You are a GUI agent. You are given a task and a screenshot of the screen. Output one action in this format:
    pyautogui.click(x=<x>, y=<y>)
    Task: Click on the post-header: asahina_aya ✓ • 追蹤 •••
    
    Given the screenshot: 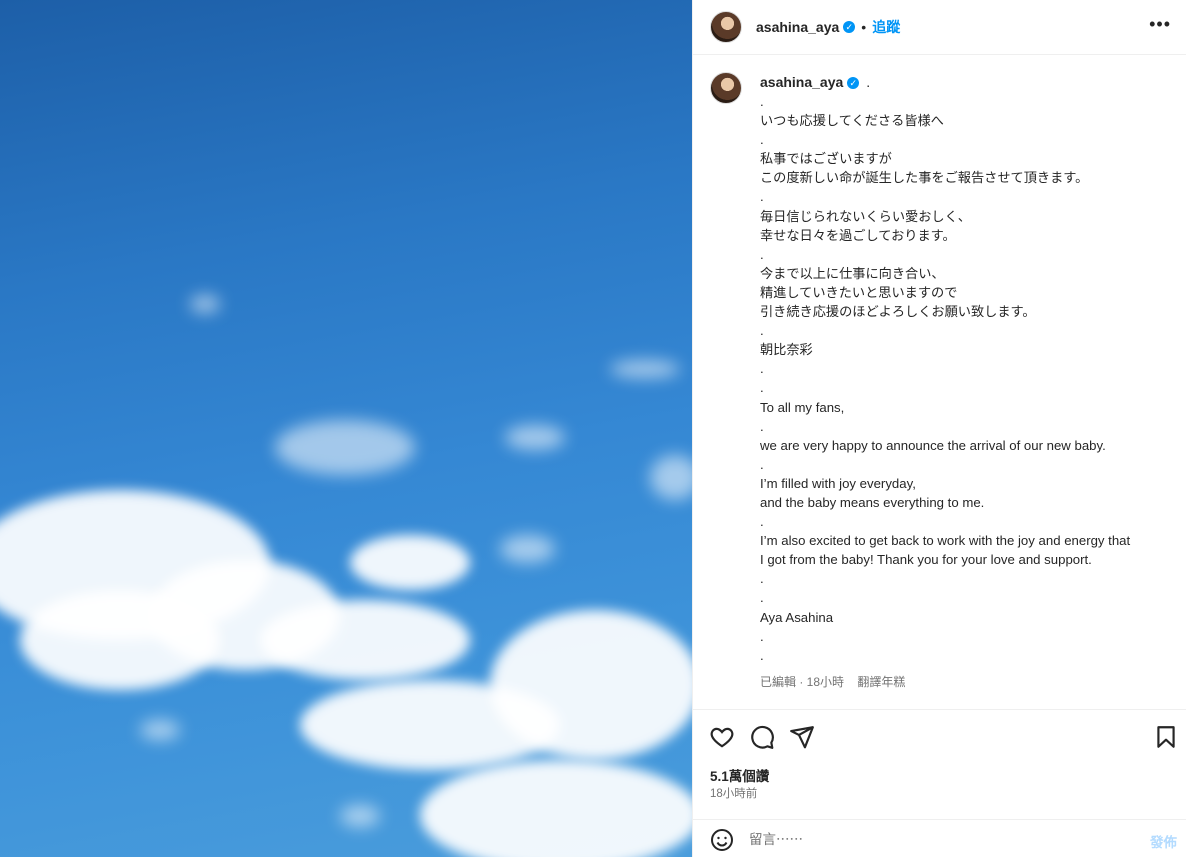 What is the action you would take?
    pyautogui.click(x=939, y=27)
    